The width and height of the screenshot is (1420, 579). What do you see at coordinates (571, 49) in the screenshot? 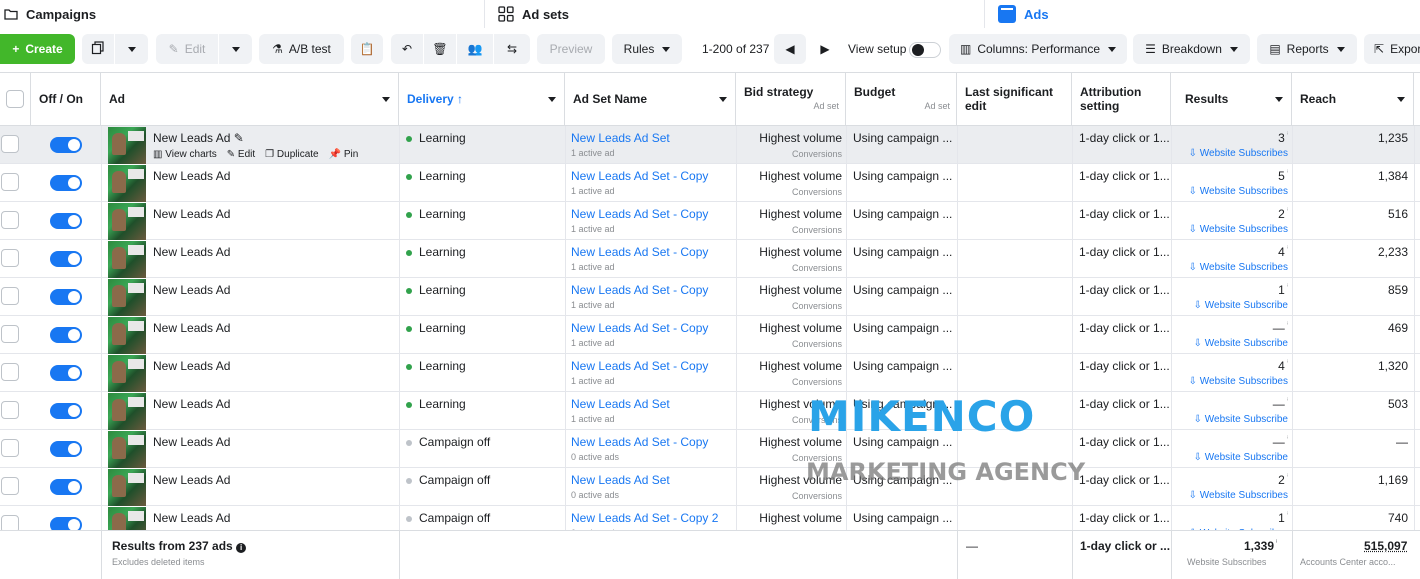
I see `preview-button: Preview` at bounding box center [571, 49].